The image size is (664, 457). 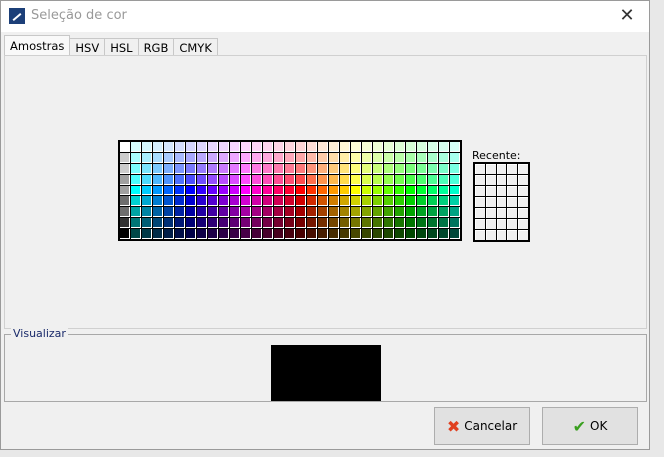 I want to click on tab-hsv: HSV, so click(x=87, y=46).